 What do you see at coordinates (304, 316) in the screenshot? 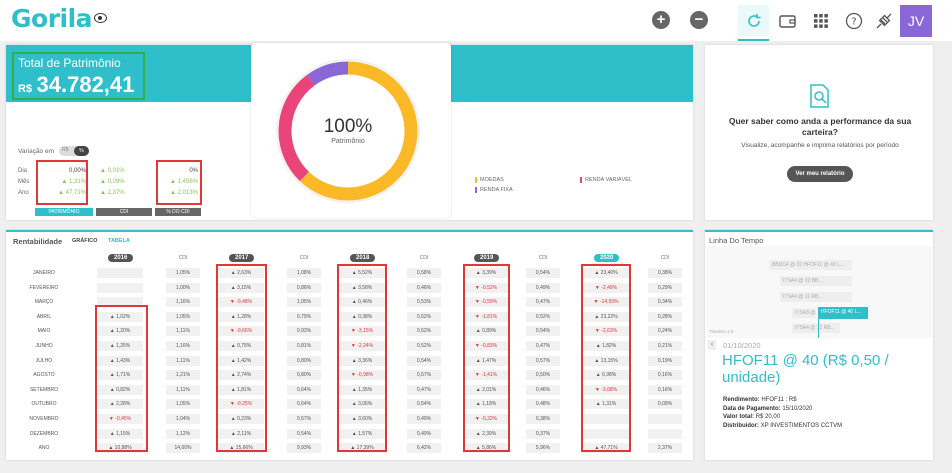
I see `cdi-cell: 0,79%` at bounding box center [304, 316].